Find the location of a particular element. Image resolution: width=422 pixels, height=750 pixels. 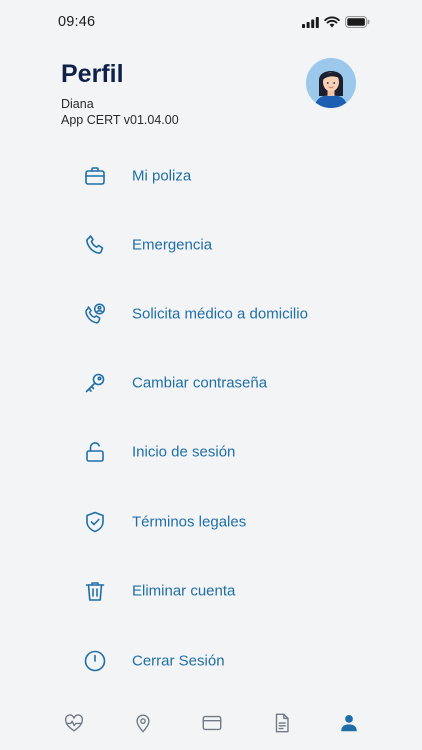

battery-icon is located at coordinates (357, 22).